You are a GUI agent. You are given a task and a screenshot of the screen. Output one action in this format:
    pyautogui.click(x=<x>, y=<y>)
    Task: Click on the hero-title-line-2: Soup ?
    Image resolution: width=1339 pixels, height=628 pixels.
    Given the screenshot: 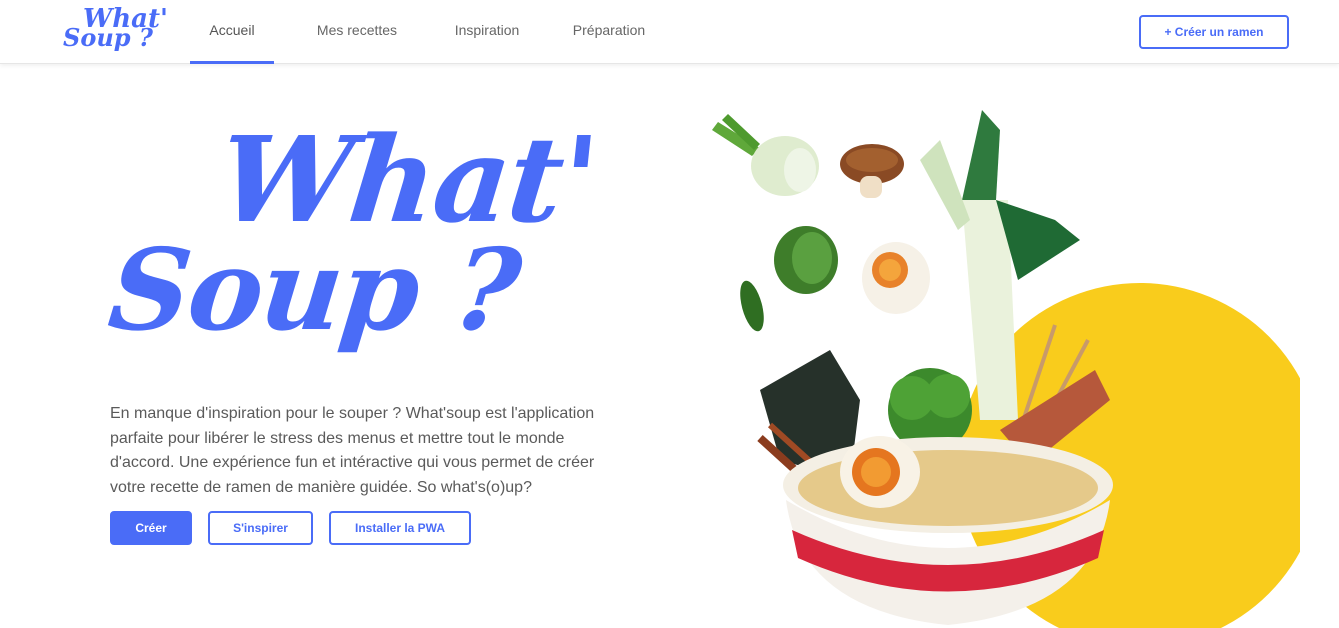 What is the action you would take?
    pyautogui.click(x=314, y=290)
    